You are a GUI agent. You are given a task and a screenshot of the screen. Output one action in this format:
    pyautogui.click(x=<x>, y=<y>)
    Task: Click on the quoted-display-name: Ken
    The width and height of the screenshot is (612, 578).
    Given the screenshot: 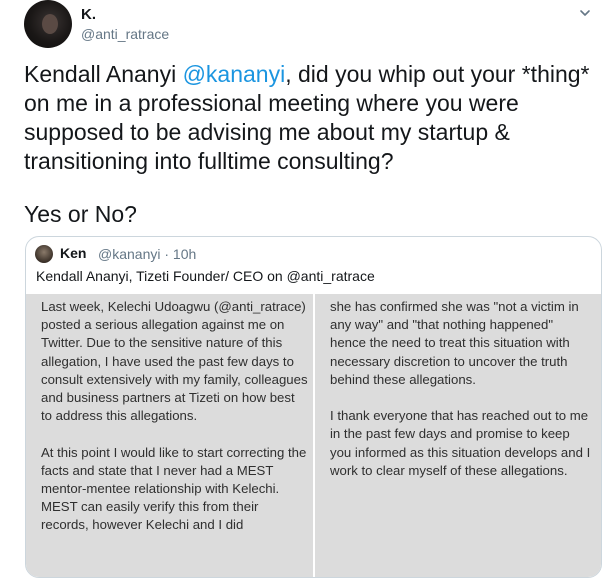 What is the action you would take?
    pyautogui.click(x=73, y=253)
    